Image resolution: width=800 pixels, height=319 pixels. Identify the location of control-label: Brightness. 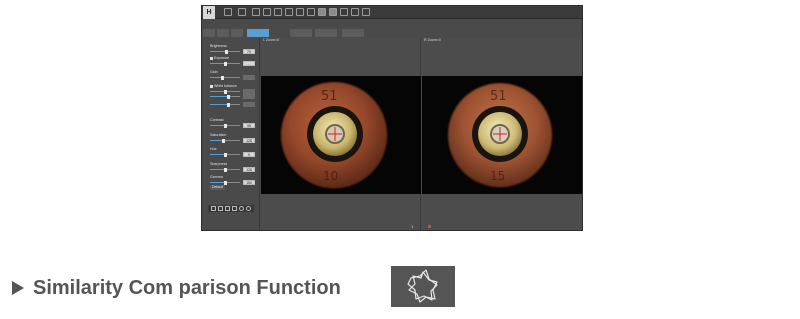
(218, 46).